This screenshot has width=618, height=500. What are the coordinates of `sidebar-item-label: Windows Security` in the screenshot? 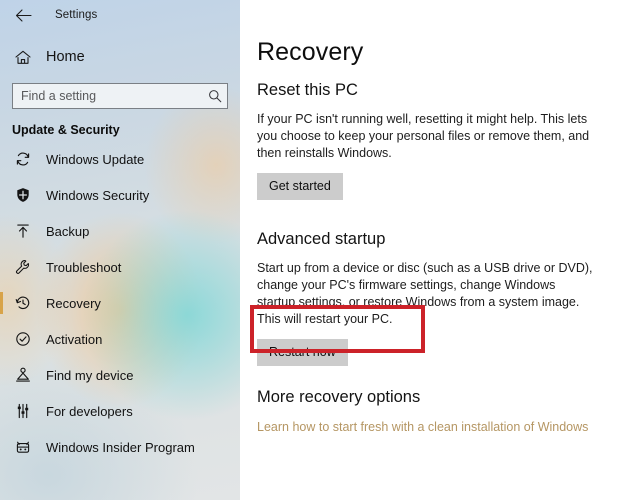 It's located at (98, 195).